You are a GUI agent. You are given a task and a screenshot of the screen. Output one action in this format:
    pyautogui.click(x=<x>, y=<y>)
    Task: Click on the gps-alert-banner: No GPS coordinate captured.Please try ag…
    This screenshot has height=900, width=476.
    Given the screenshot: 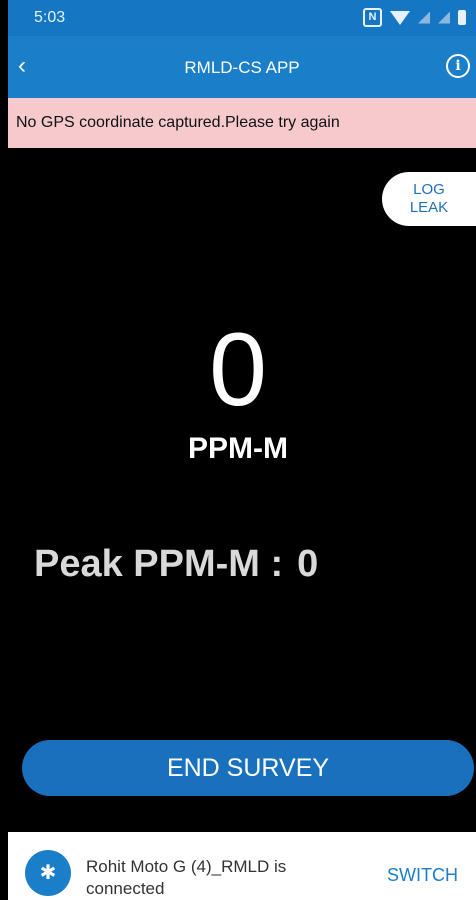 What is the action you would take?
    pyautogui.click(x=242, y=123)
    